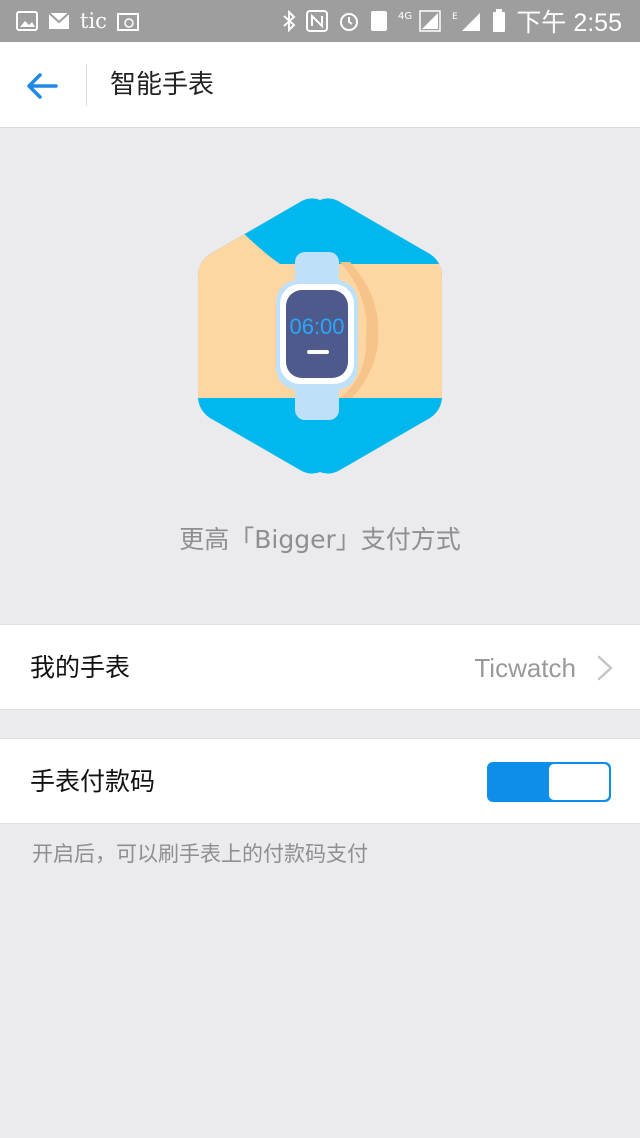 This screenshot has width=640, height=1138. I want to click on smartwatch-illustration: 06:00, so click(320, 336).